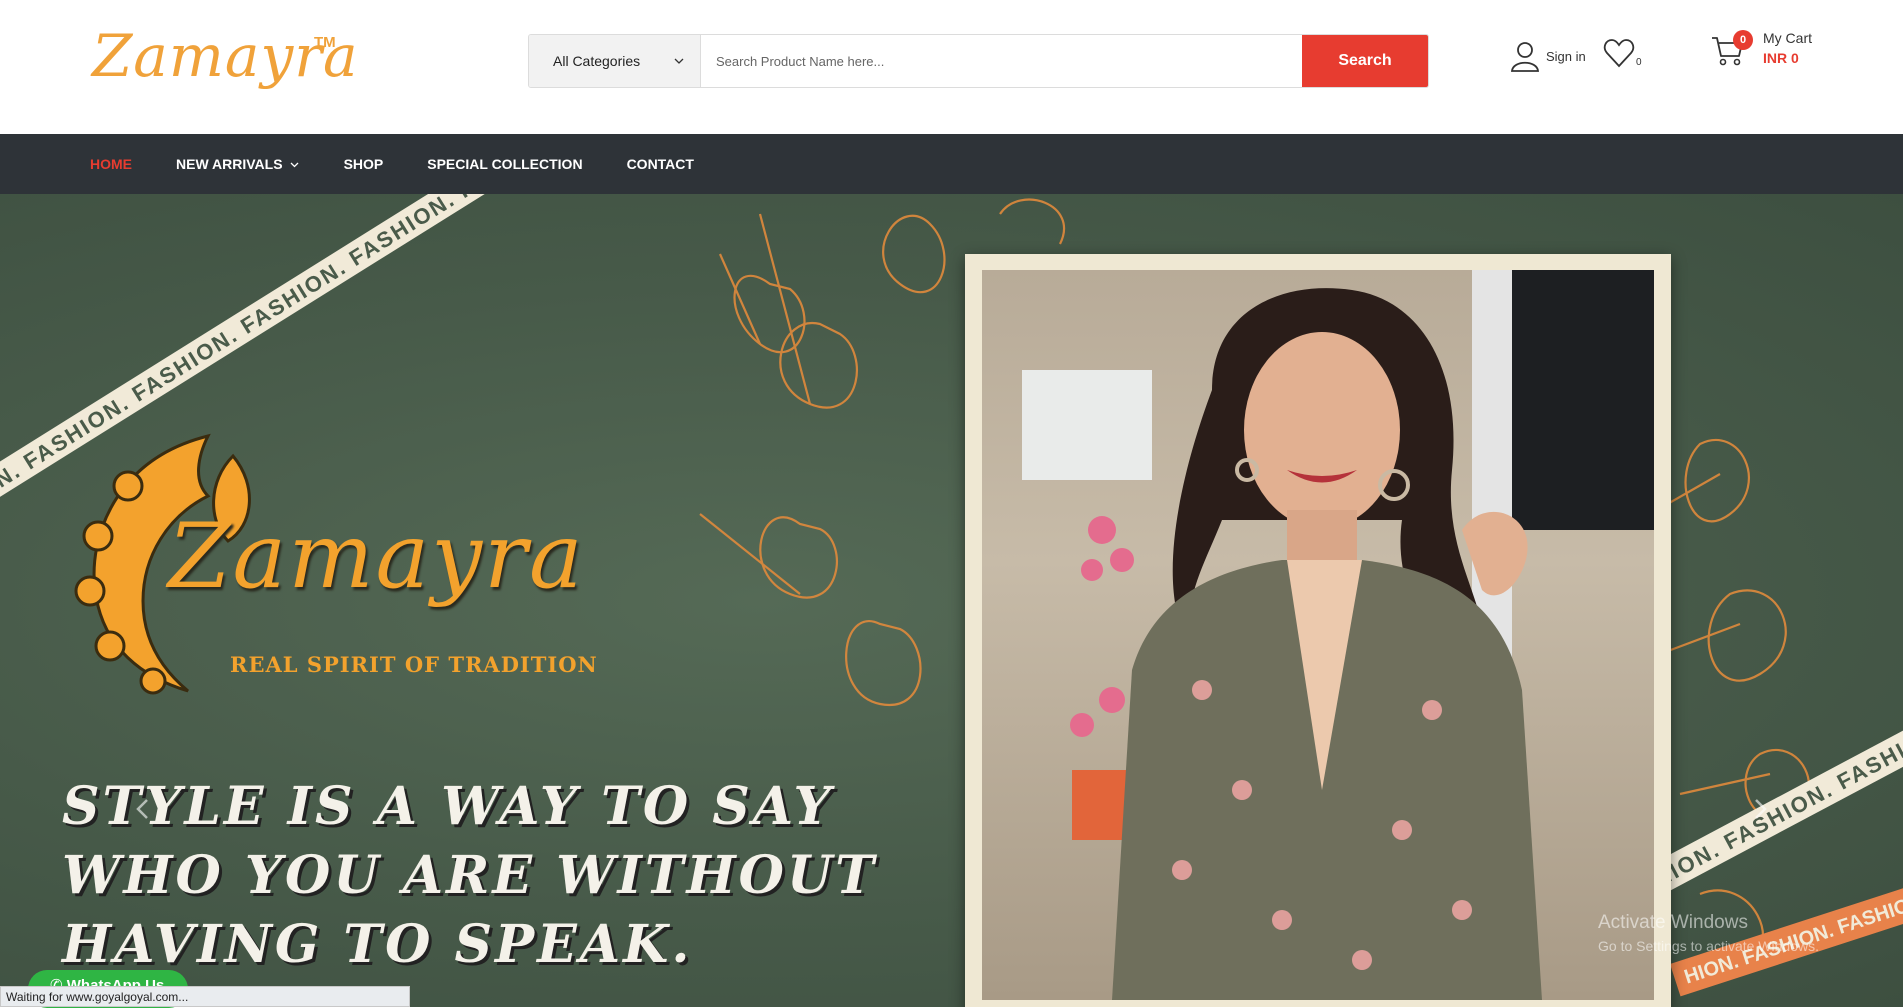  I want to click on nav-item-special-collection: SPECIAL COLLECTION, so click(504, 164).